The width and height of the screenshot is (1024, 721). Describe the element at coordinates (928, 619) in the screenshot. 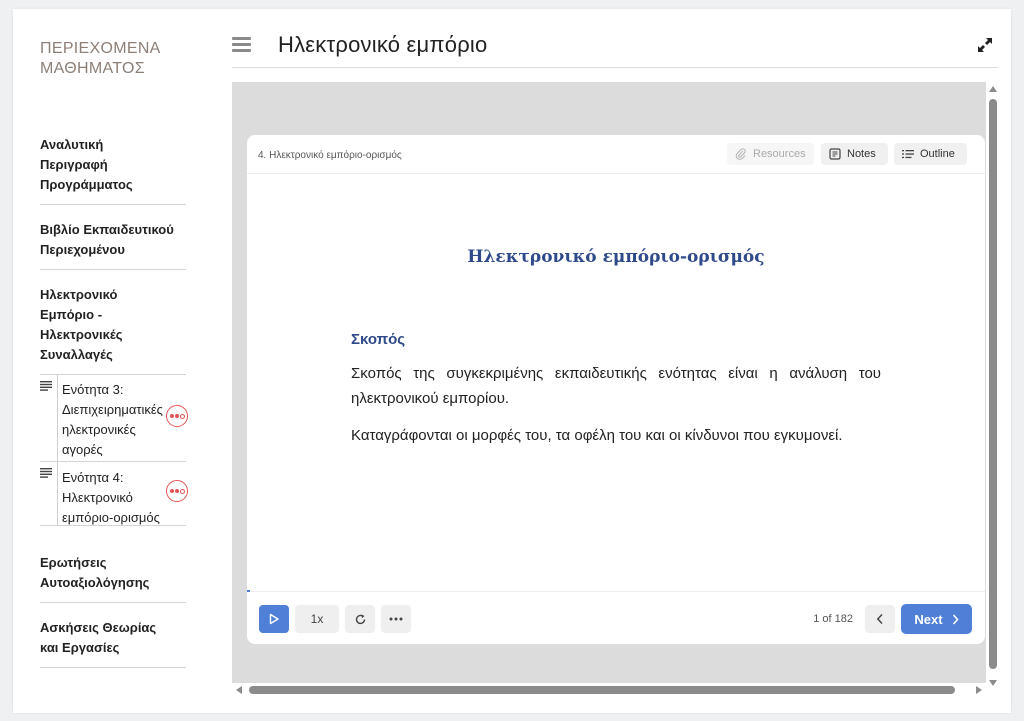

I see `next-label: Next` at that location.